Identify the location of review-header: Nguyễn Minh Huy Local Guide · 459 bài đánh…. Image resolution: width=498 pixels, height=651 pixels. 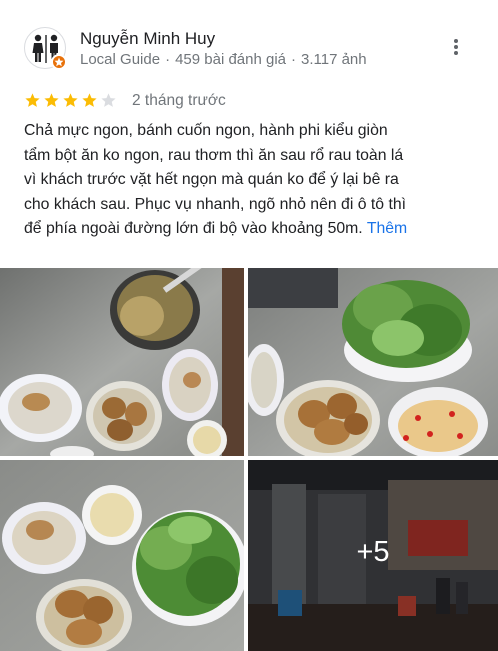
(249, 49).